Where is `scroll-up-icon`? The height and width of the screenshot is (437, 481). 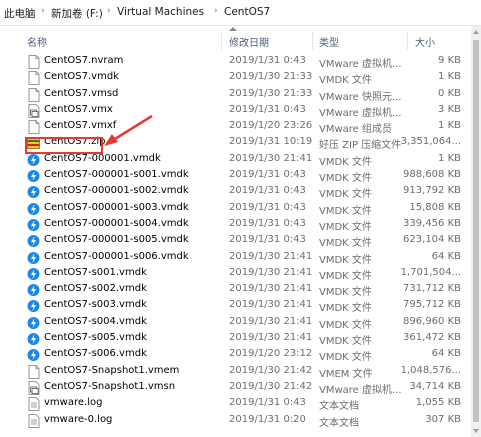 scroll-up-icon is located at coordinates (476, 32).